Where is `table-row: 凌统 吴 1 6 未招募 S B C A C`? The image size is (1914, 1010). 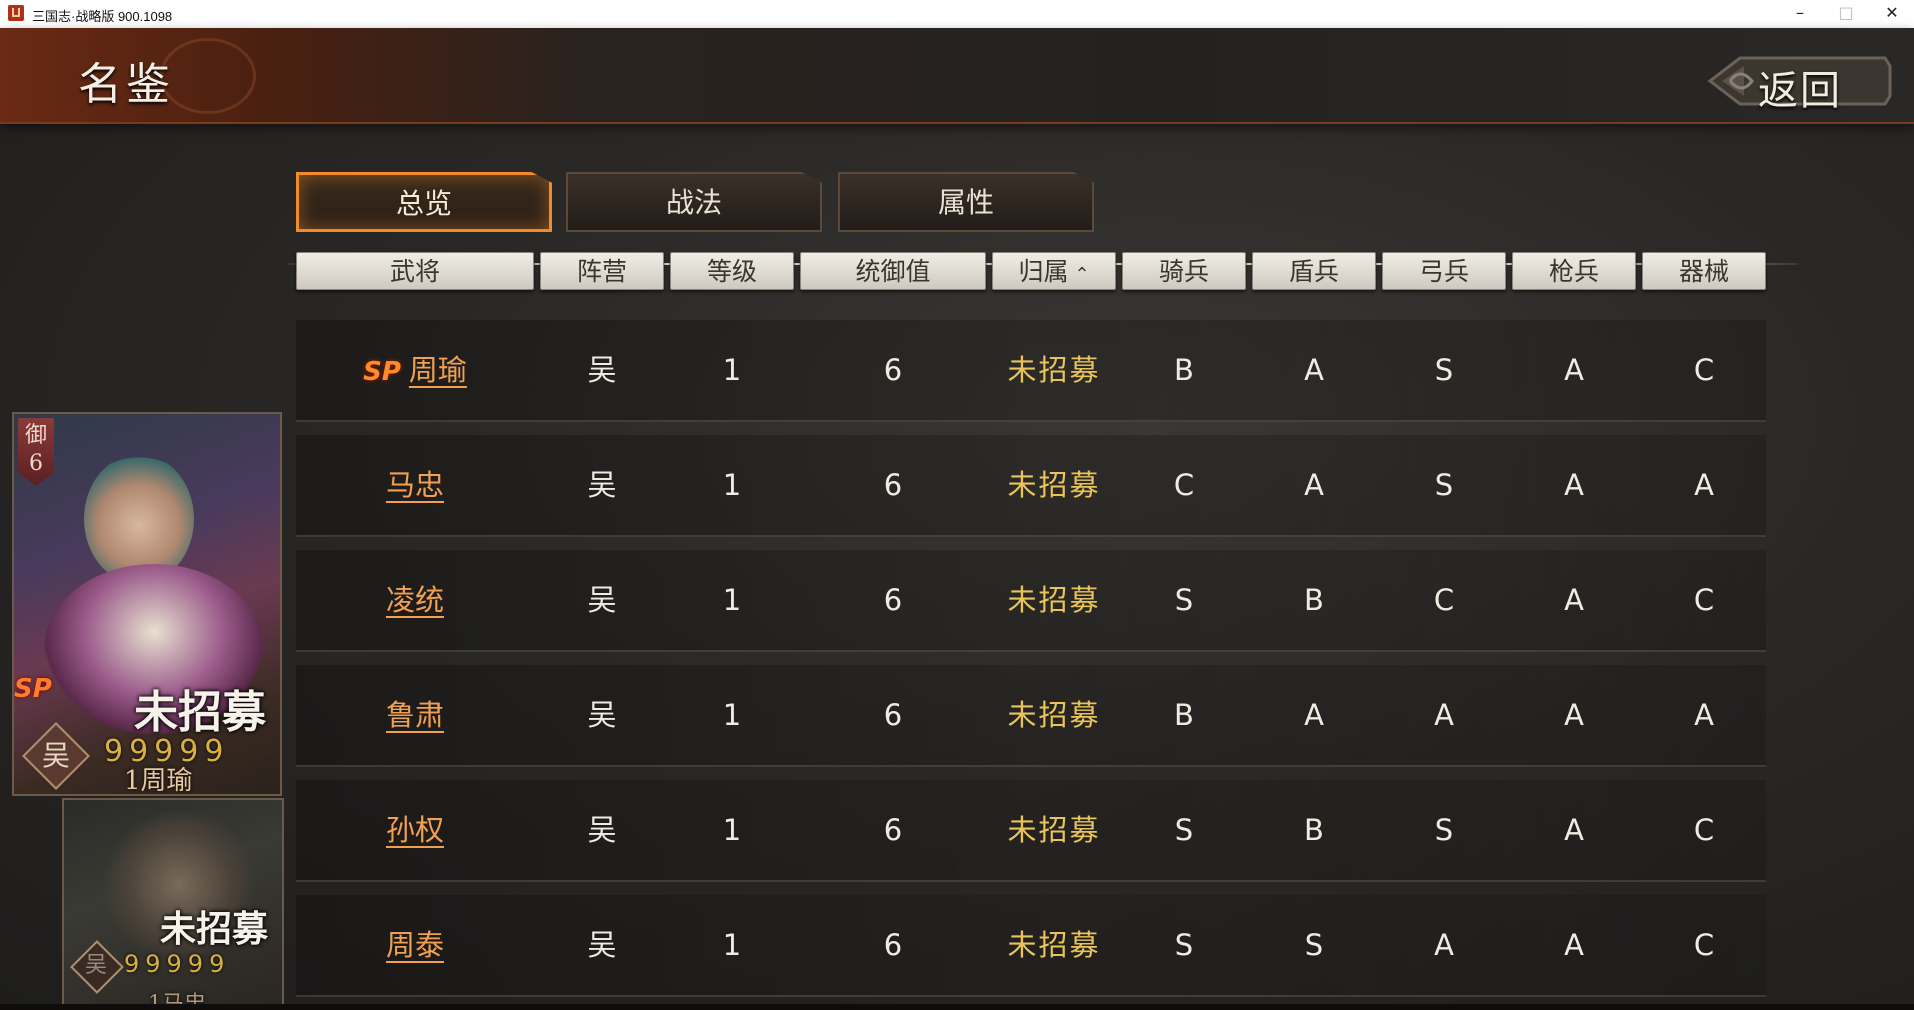 table-row: 凌统 吴 1 6 未招募 S B C A C is located at coordinates (1031, 601).